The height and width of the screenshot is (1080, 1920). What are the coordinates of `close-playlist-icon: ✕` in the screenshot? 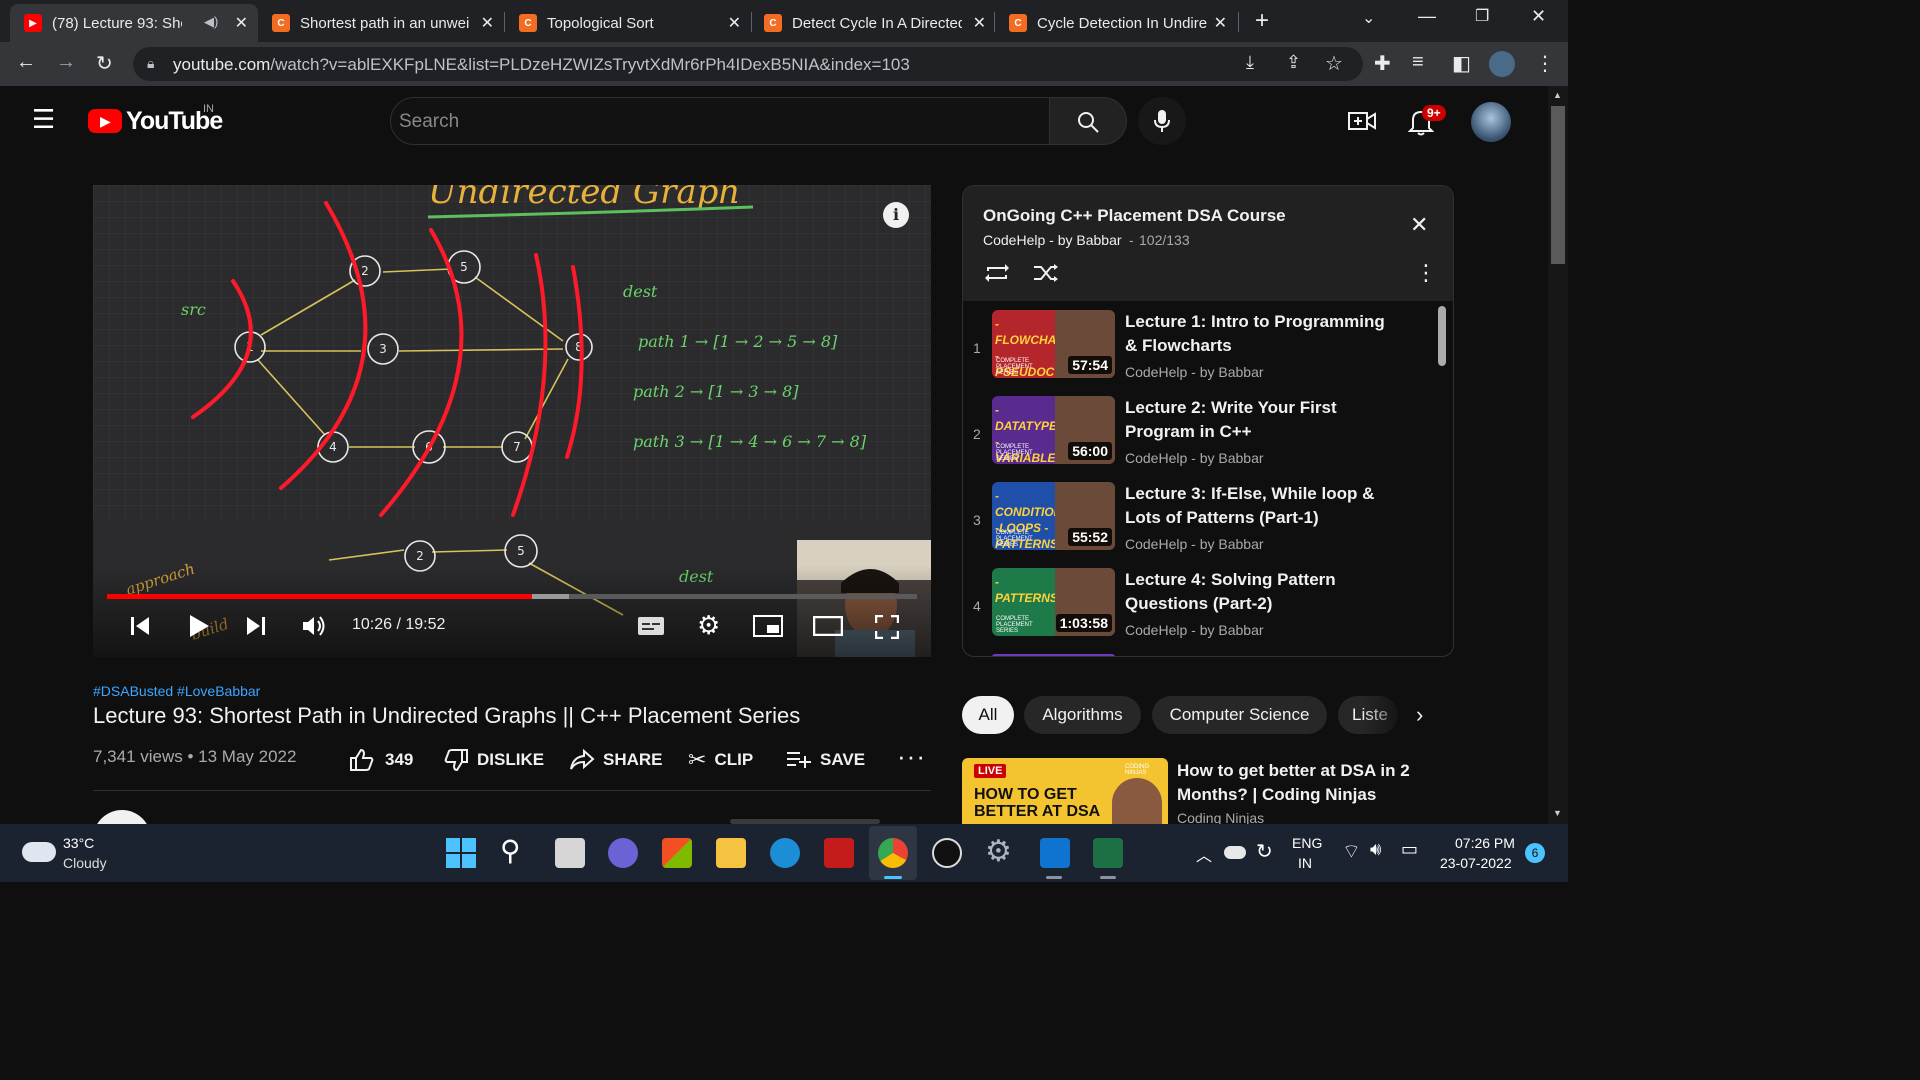 It's located at (1419, 225).